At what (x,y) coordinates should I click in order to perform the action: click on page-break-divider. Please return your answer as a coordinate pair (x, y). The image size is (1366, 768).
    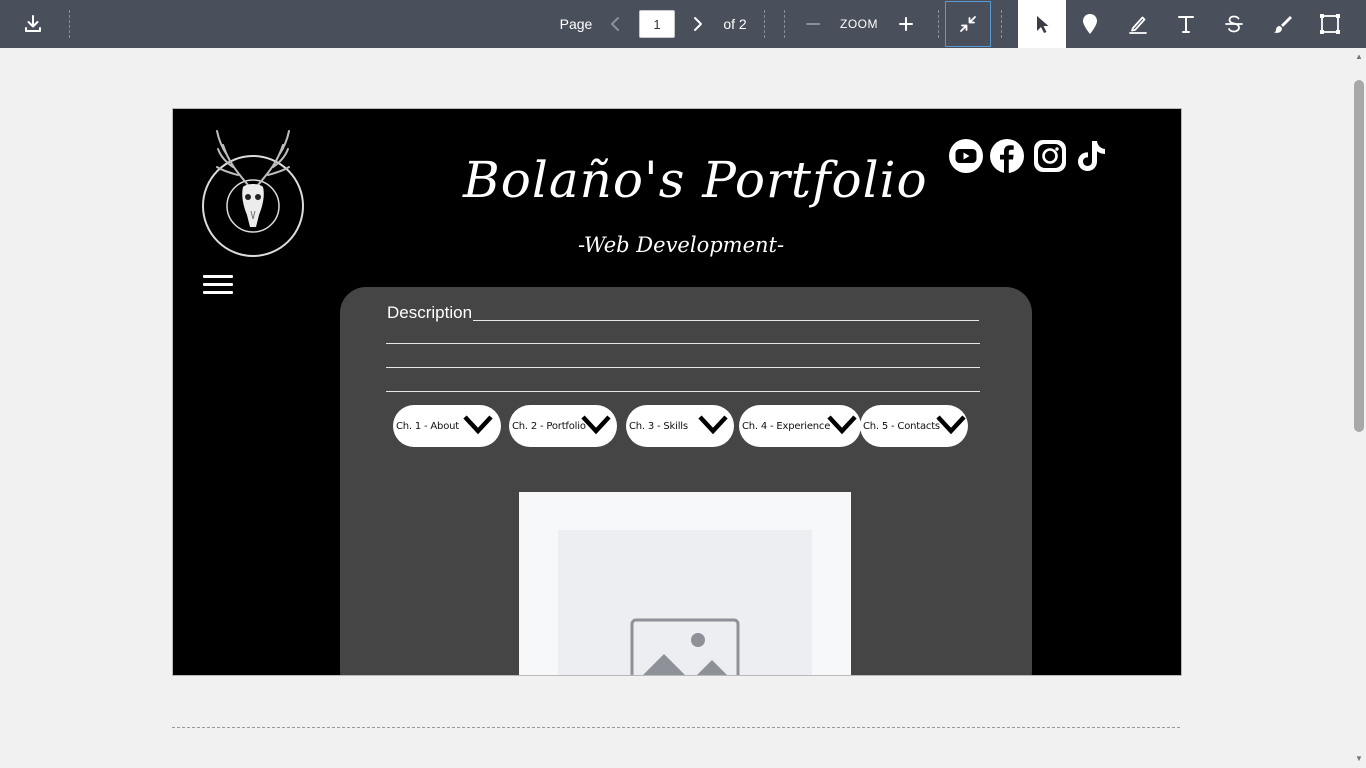
    Looking at the image, I should click on (676, 727).